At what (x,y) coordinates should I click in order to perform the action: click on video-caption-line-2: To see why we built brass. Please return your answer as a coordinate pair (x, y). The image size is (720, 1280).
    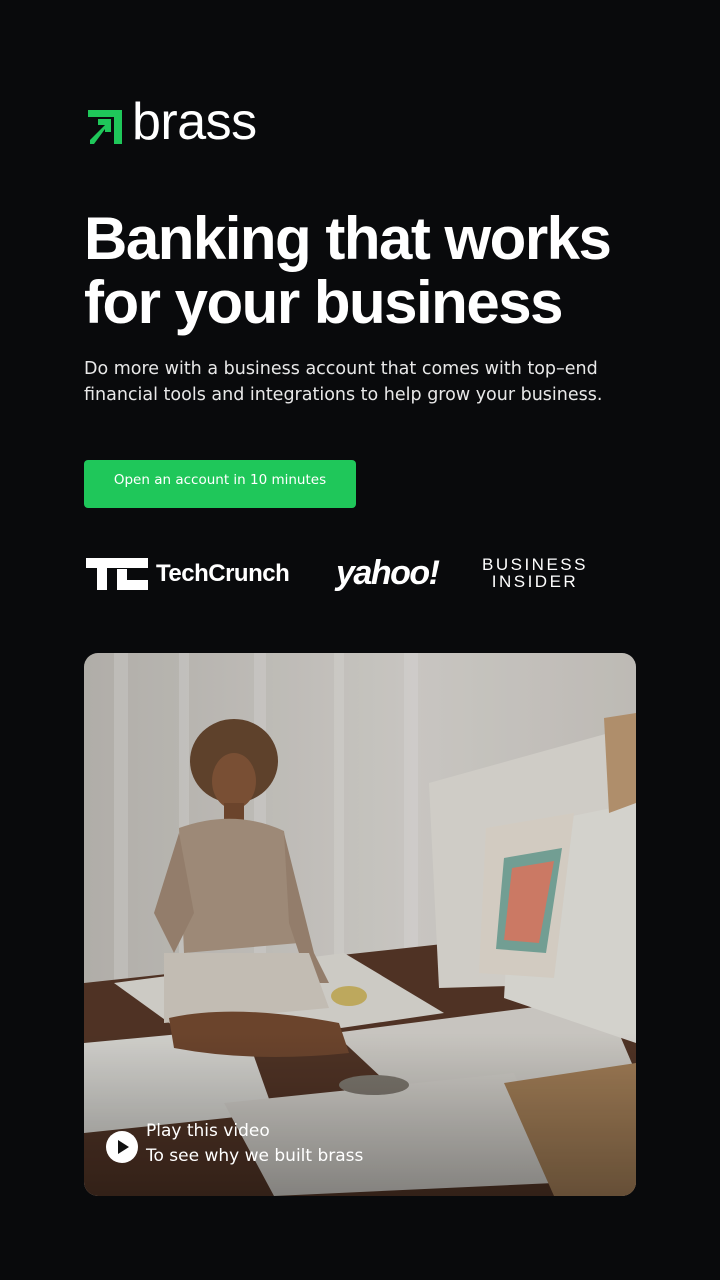
    Looking at the image, I should click on (255, 1156).